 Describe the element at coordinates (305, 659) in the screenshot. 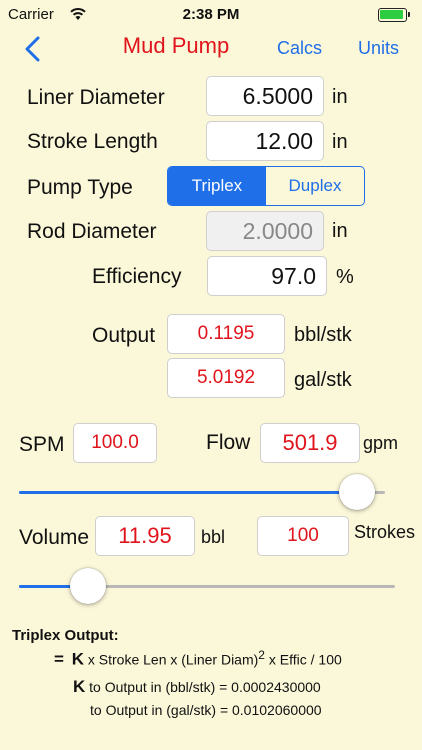

I see `formula-line-1-tail: x Effic / 100` at that location.